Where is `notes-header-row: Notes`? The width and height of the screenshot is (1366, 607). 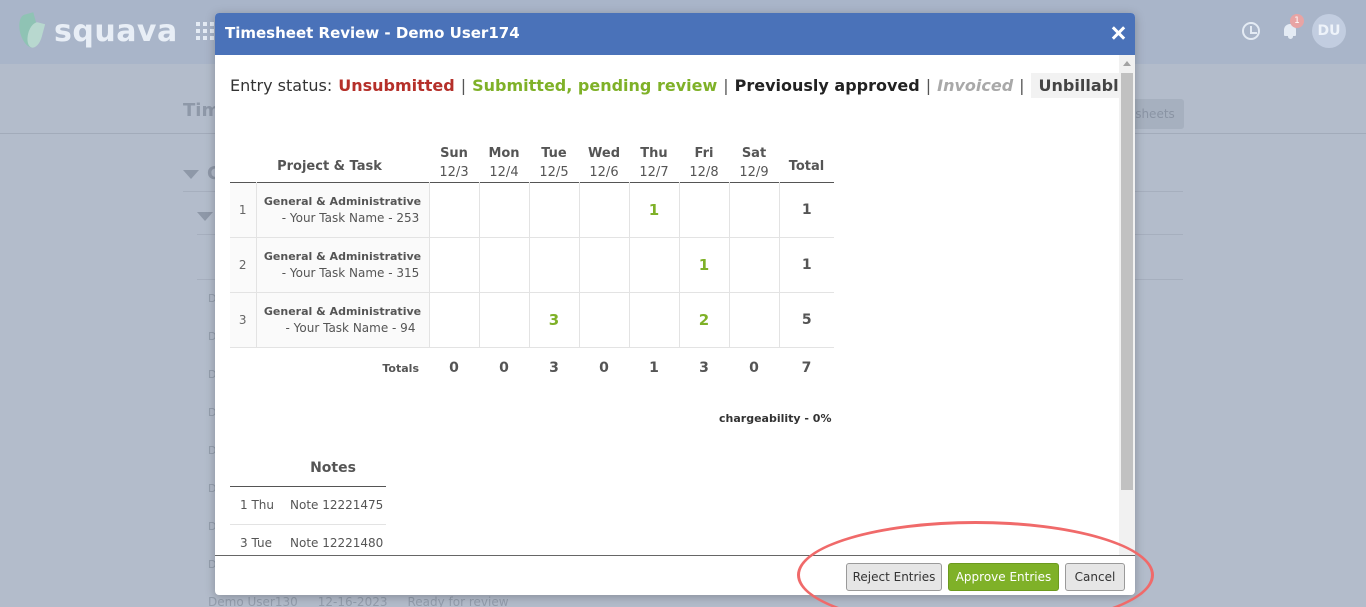
notes-header-row: Notes is located at coordinates (308, 468).